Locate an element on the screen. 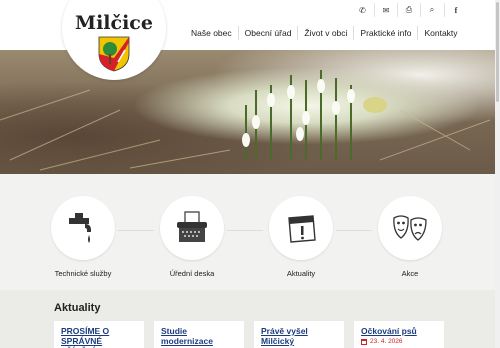  calendar-icon is located at coordinates (302, 229).